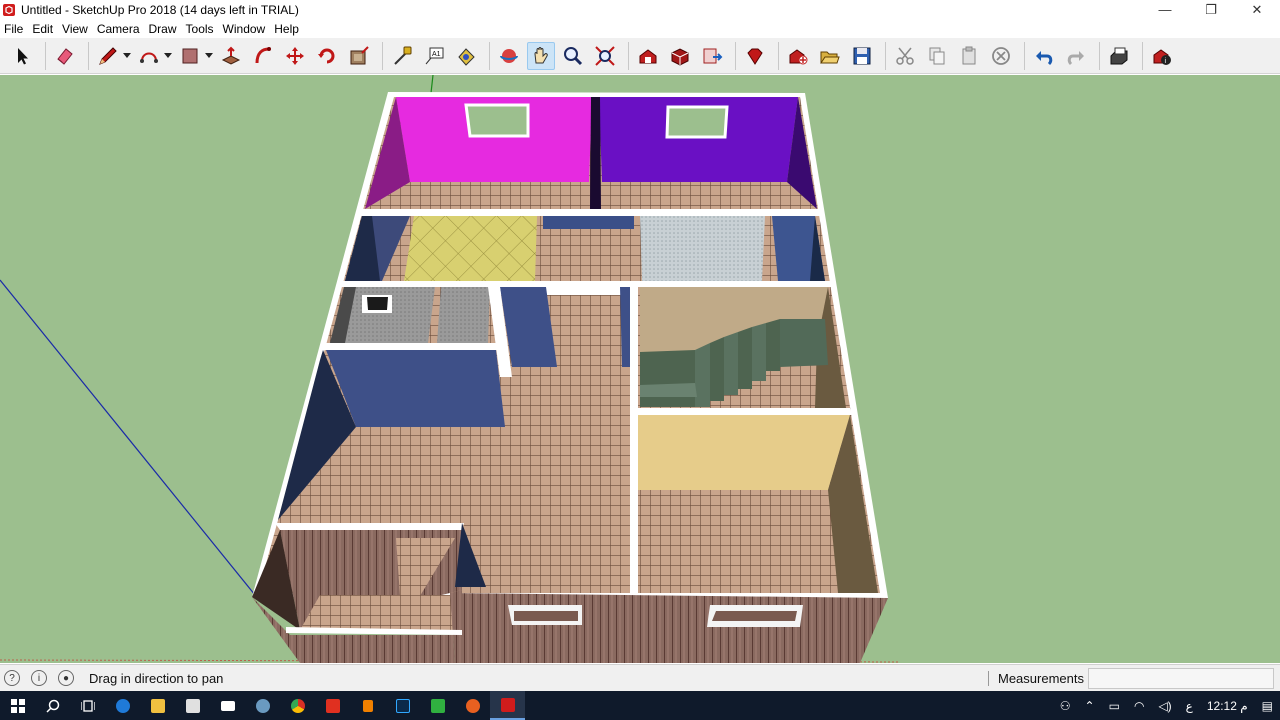 This screenshot has width=1280, height=720. What do you see at coordinates (1267, 706) in the screenshot?
I see `notifications-icon: ▤` at bounding box center [1267, 706].